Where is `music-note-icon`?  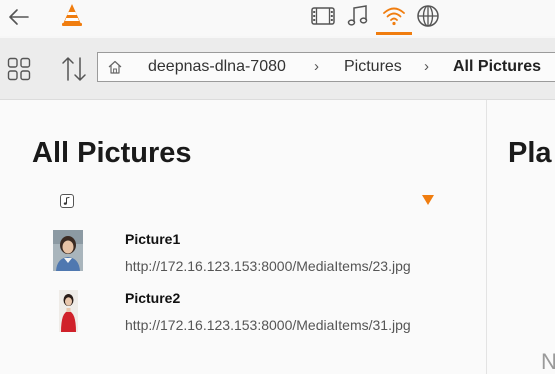
music-note-icon is located at coordinates (66, 200).